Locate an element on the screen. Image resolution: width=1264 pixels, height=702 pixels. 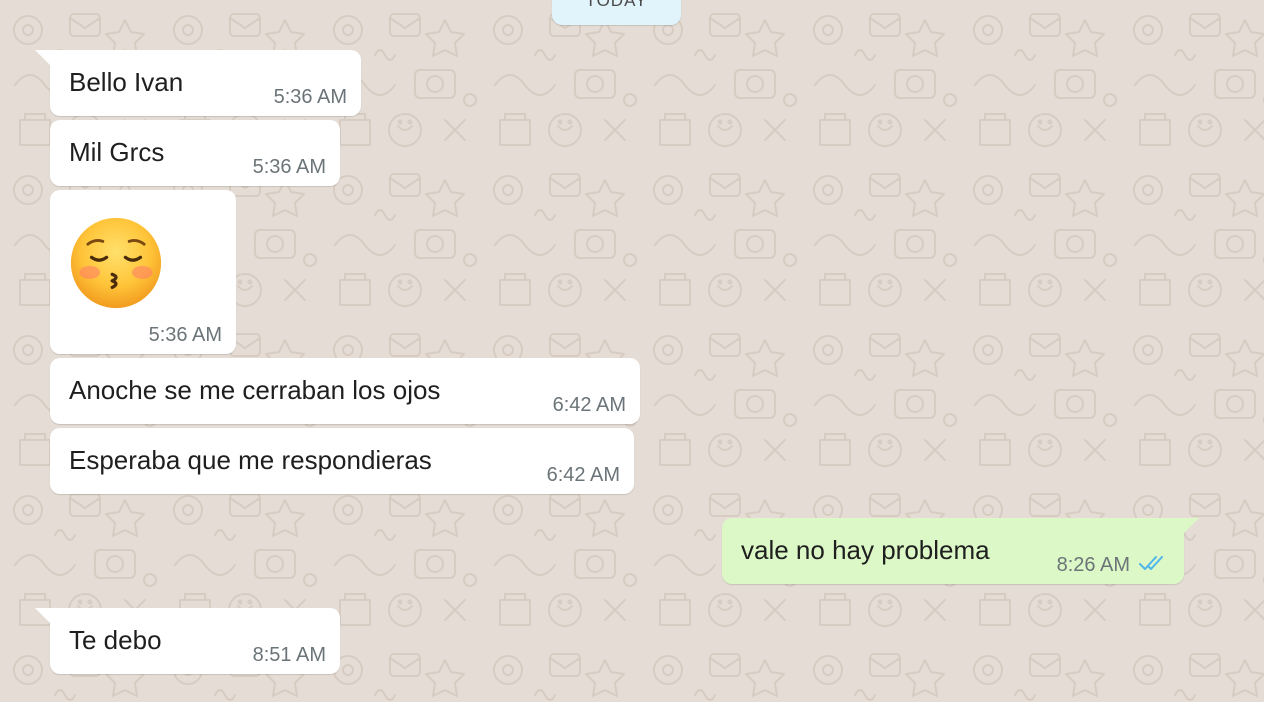
date-separator-label: TODAY is located at coordinates (616, 5).